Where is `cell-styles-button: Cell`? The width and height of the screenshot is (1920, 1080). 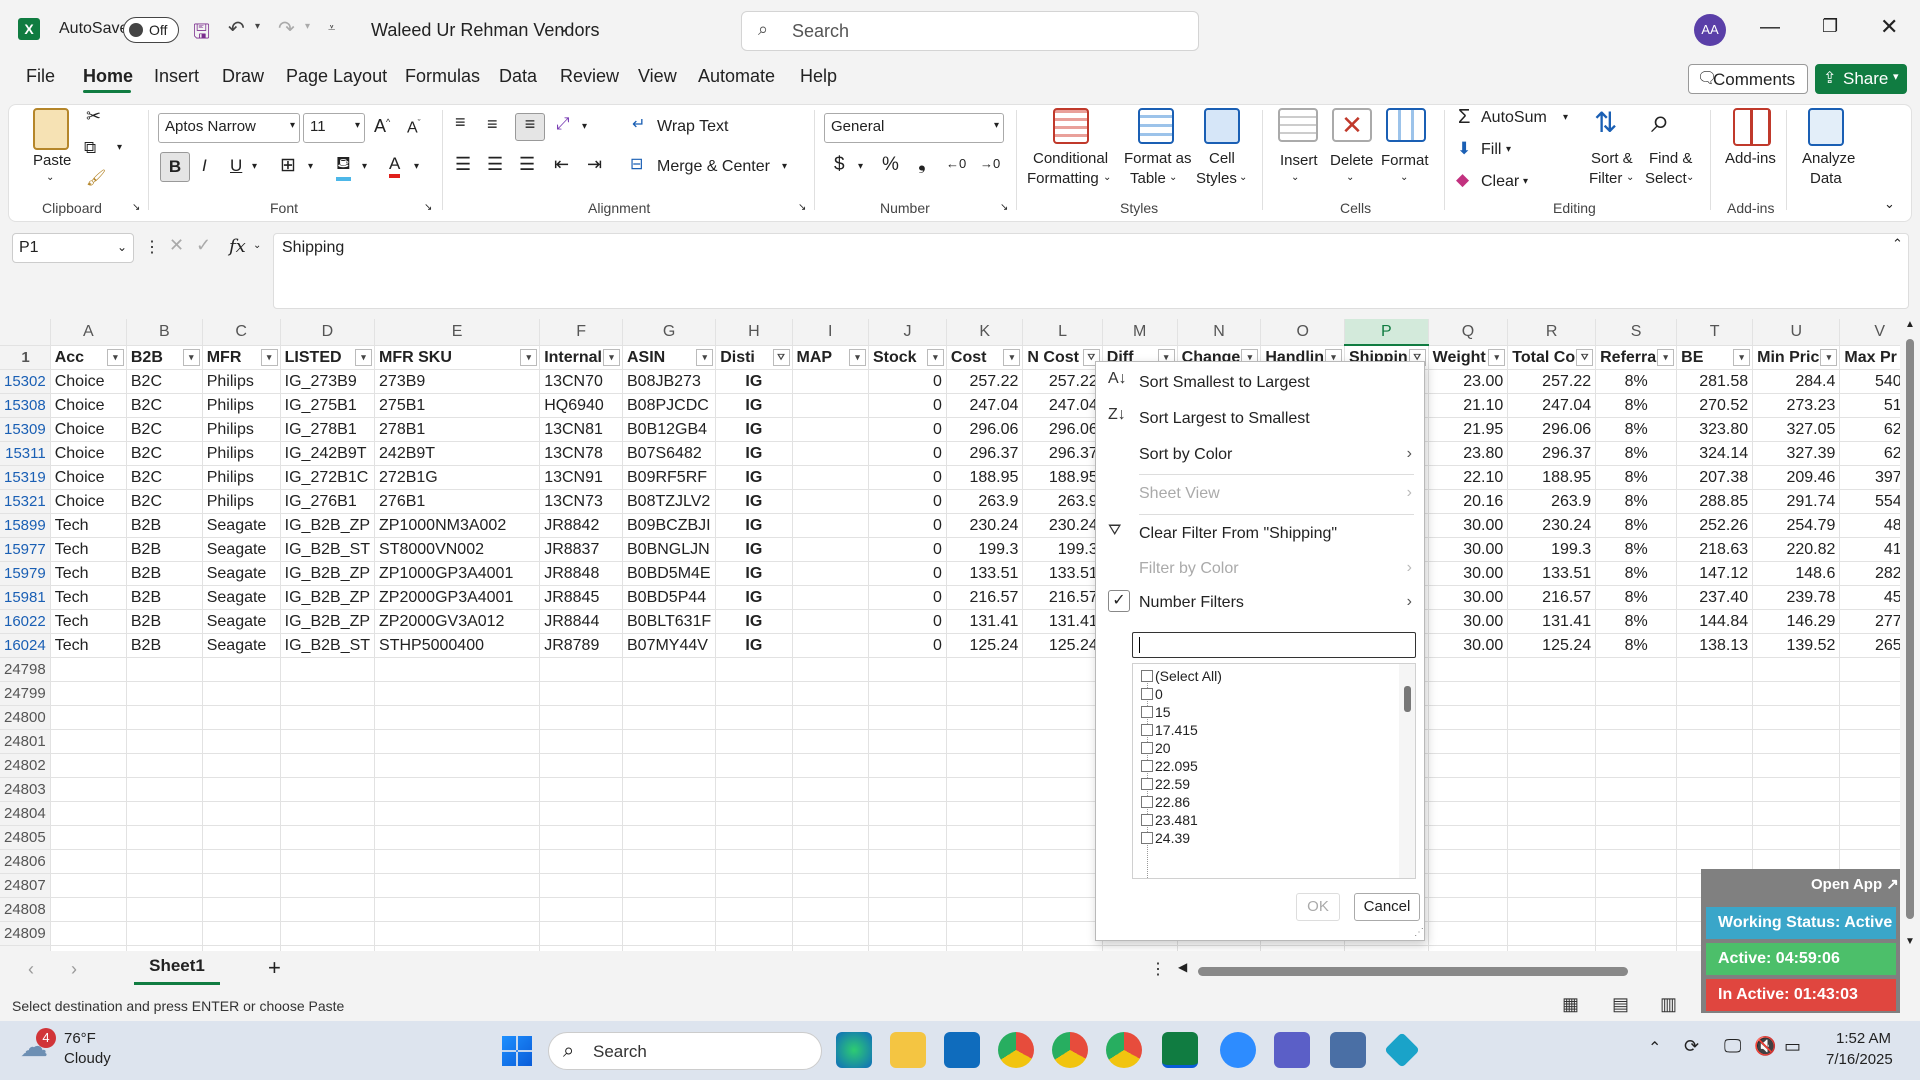 cell-styles-button: Cell is located at coordinates (1222, 158).